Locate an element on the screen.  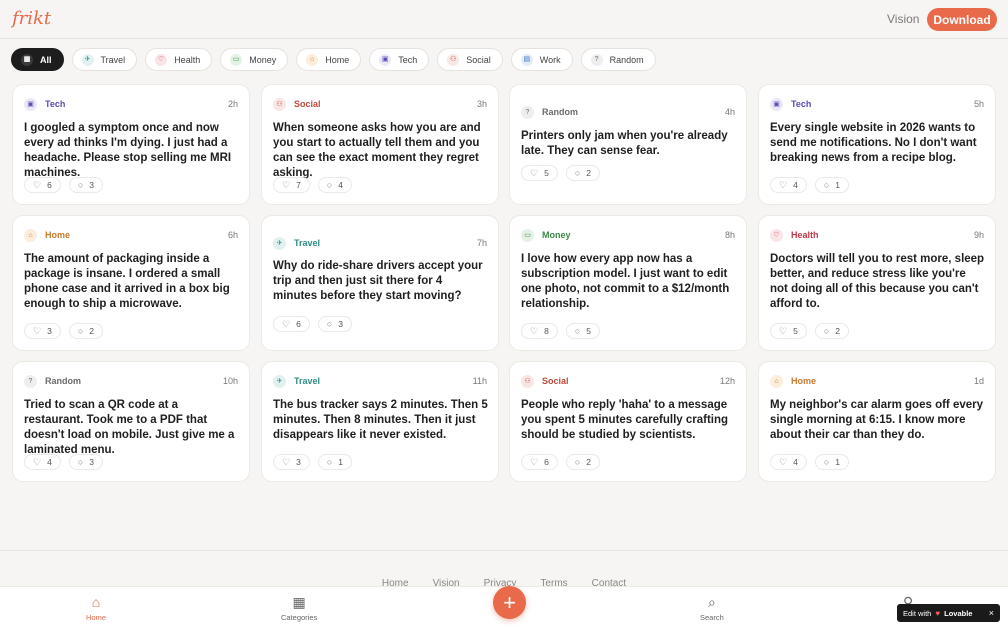
comment-button: ○ 4 is located at coordinates (334, 185).